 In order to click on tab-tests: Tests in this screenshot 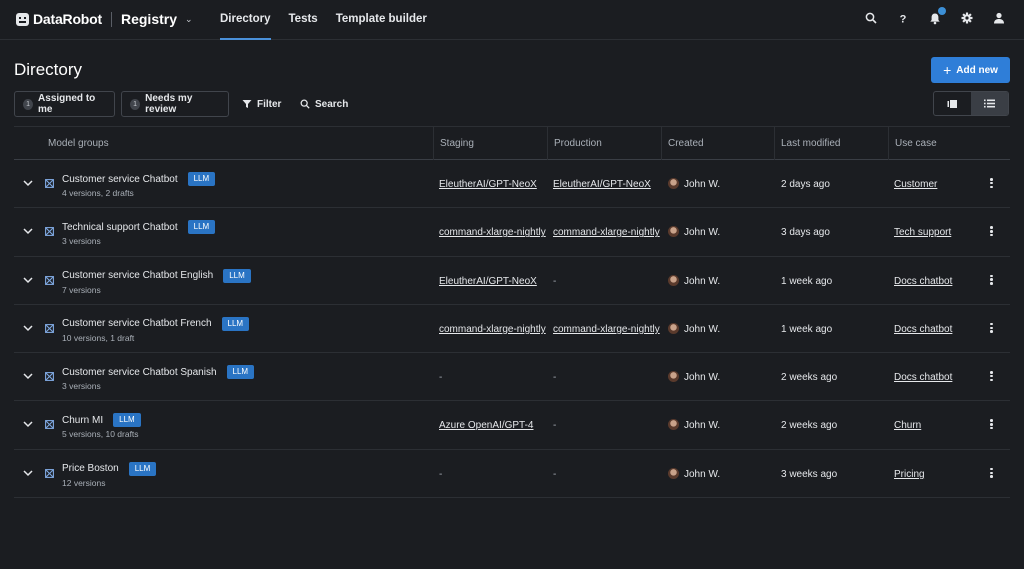, I will do `click(303, 20)`.